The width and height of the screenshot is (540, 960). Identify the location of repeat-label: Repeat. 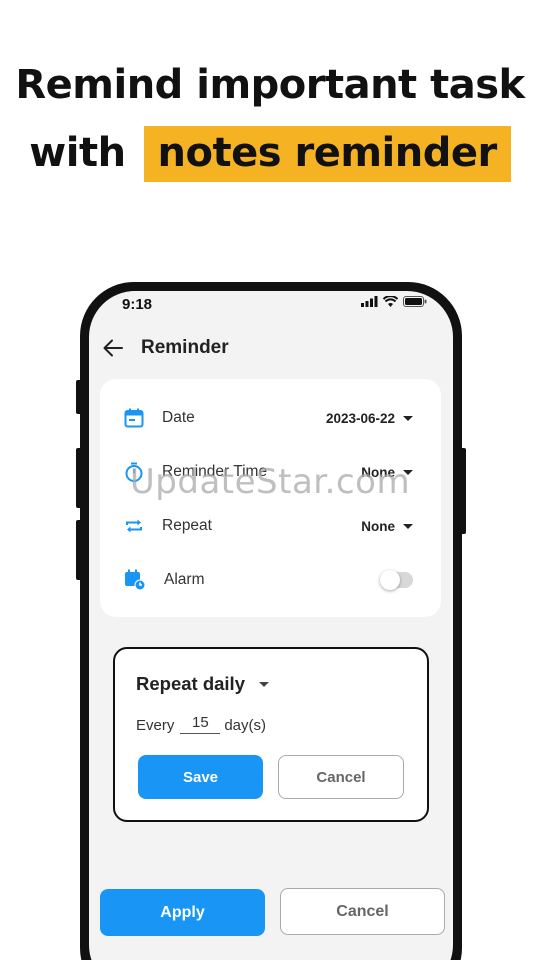
(187, 525).